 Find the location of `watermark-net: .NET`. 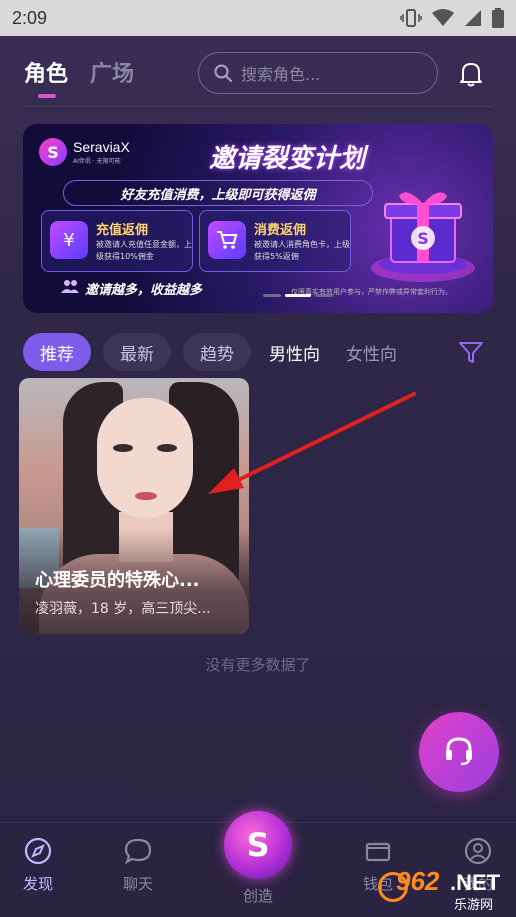

watermark-net: .NET is located at coordinates (475, 882).